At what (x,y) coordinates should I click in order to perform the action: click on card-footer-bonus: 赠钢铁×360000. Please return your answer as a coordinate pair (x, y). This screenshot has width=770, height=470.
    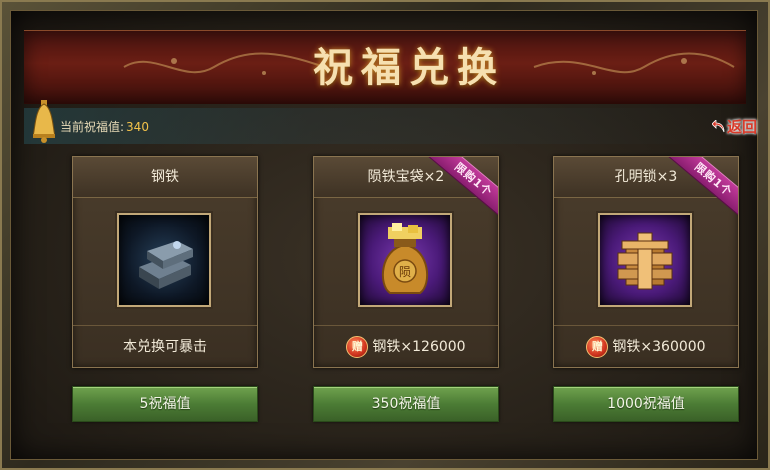
    Looking at the image, I should click on (646, 346).